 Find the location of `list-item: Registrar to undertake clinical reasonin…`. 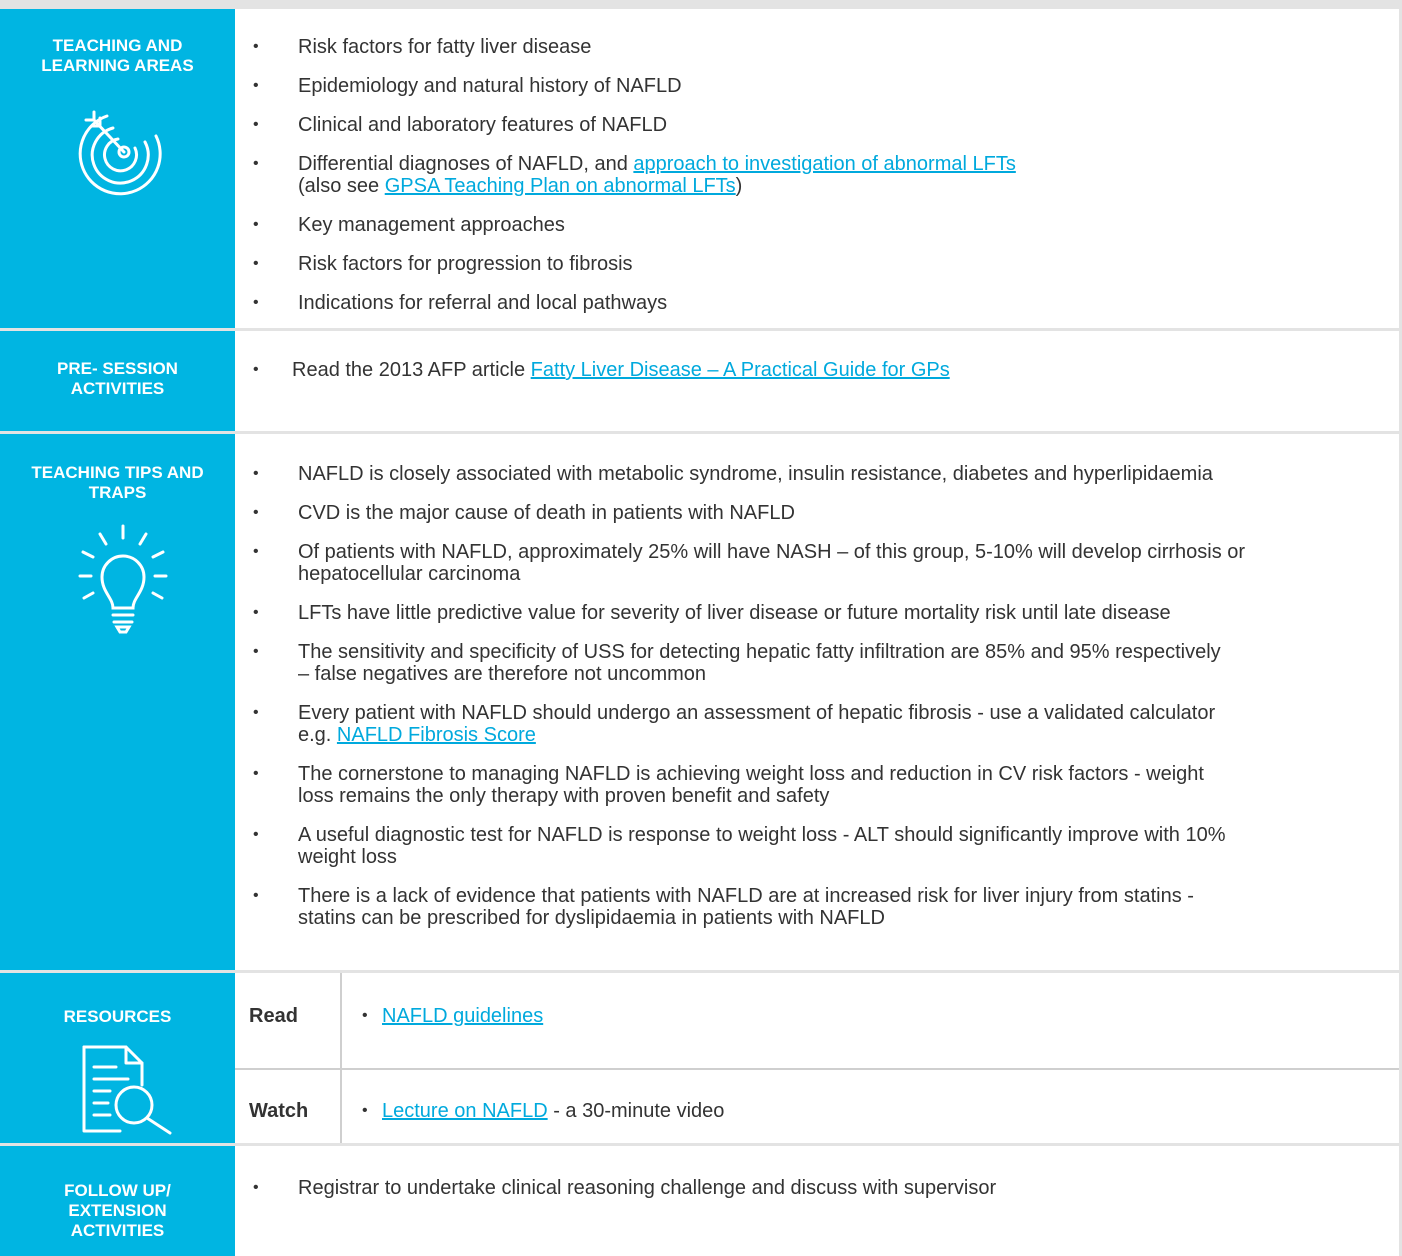

list-item: Registrar to undertake clinical reasonin… is located at coordinates (817, 1188).